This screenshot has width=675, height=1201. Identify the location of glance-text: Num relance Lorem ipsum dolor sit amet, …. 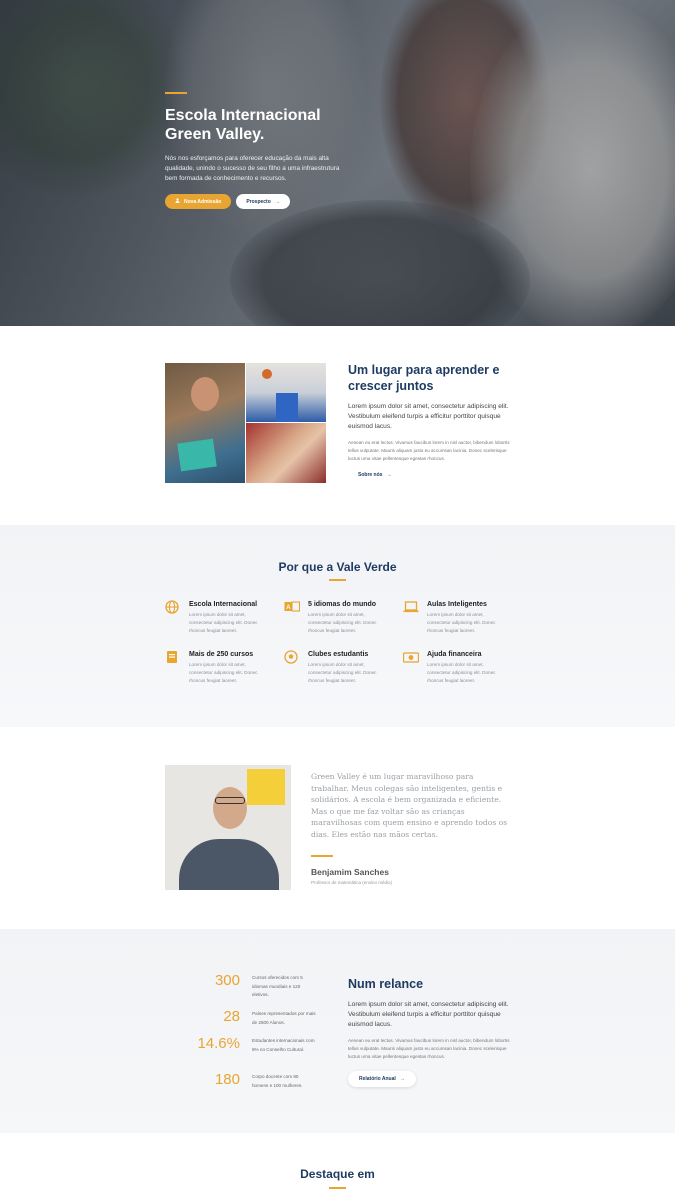
(429, 1031).